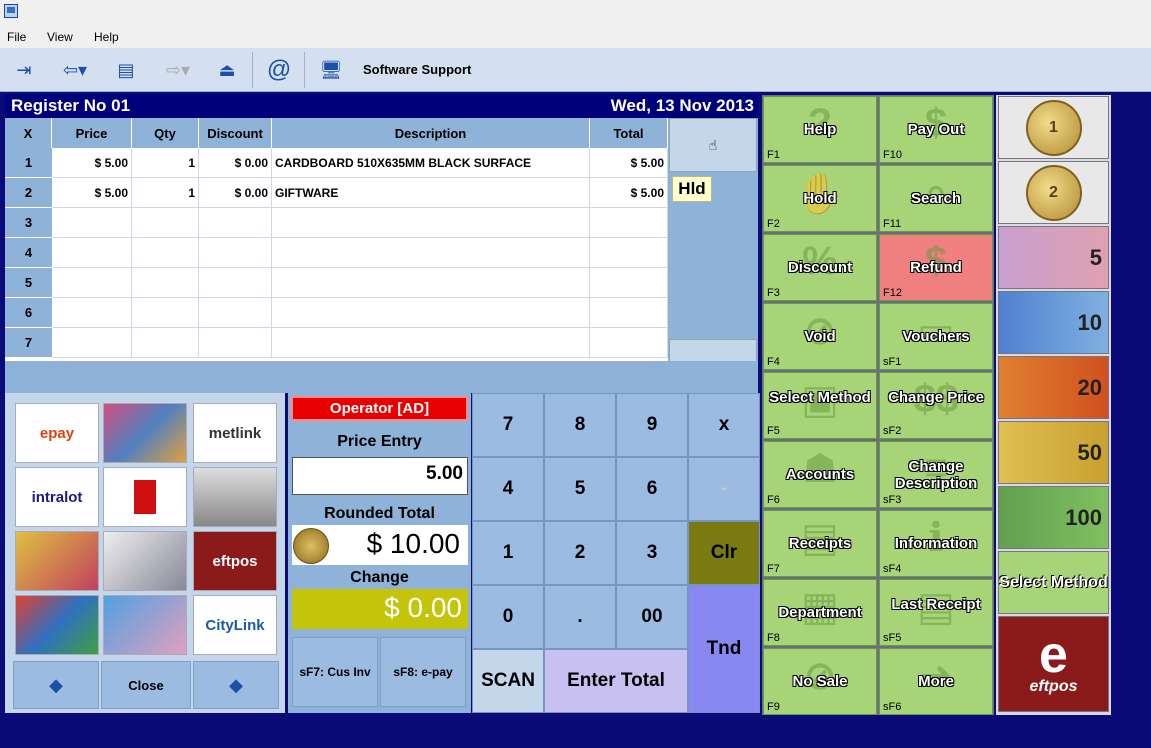  What do you see at coordinates (1053, 582) in the screenshot?
I see `select-method-button: Select Method` at bounding box center [1053, 582].